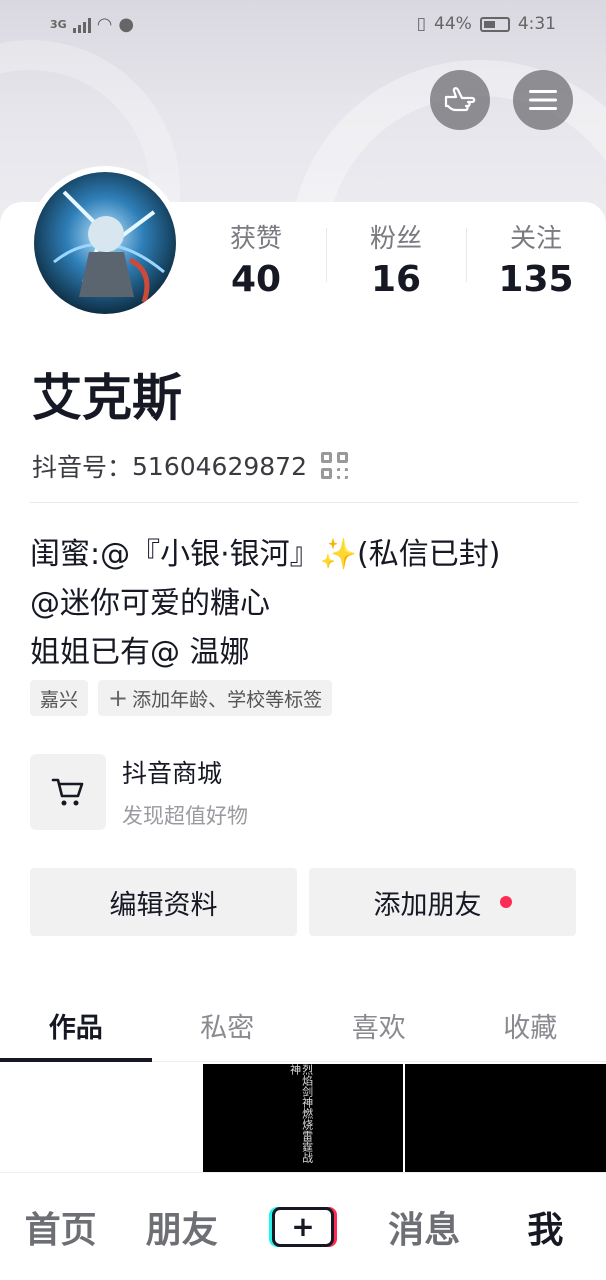  Describe the element at coordinates (424, 1227) in the screenshot. I see `nav-messages: 消息` at that location.